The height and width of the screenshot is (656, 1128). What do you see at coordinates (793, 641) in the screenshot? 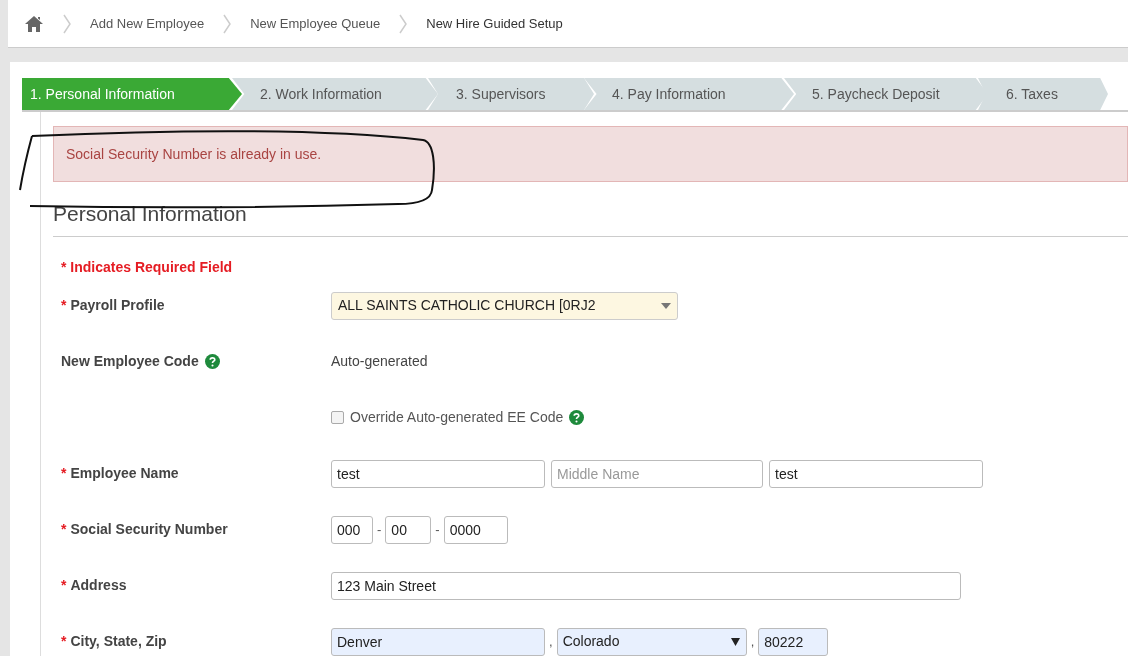
I see `input-field: 80222` at bounding box center [793, 641].